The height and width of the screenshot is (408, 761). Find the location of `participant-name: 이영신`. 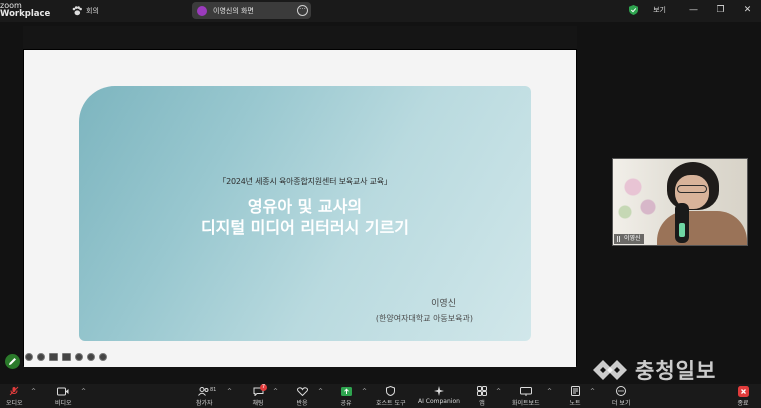

participant-name: 이영신 is located at coordinates (632, 238).